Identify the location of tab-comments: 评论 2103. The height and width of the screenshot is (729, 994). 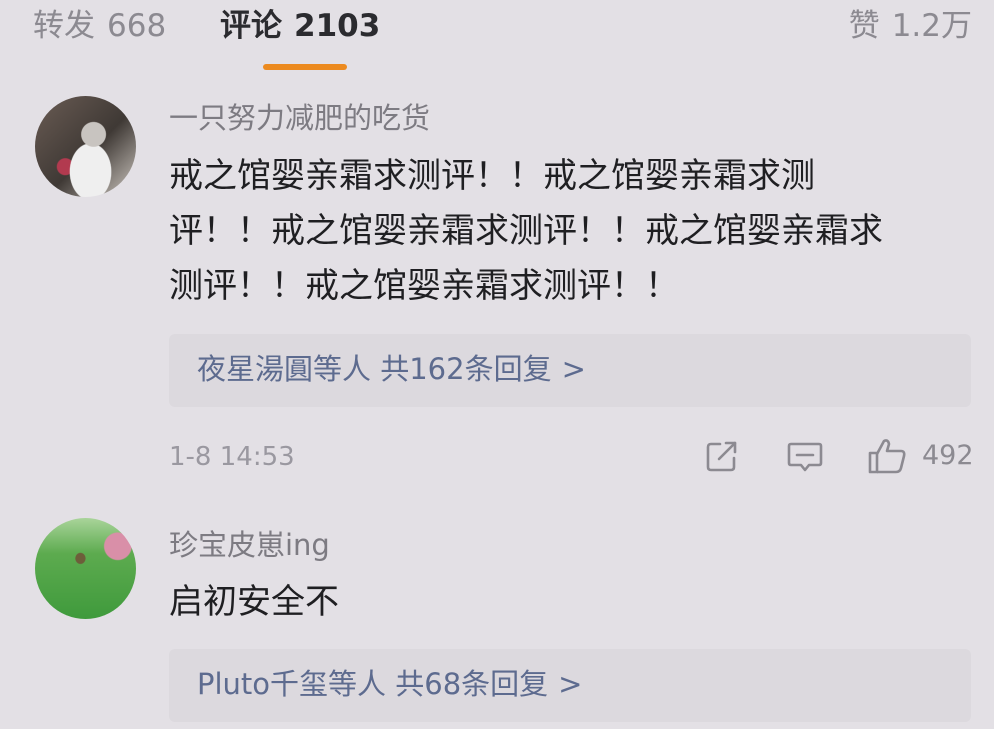
(300, 26).